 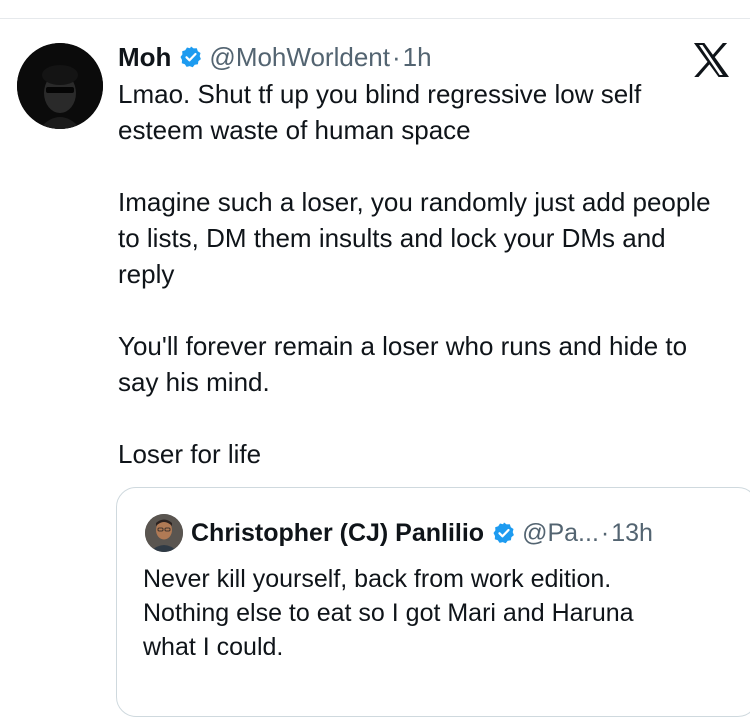 I want to click on author-avatar, so click(x=60, y=86).